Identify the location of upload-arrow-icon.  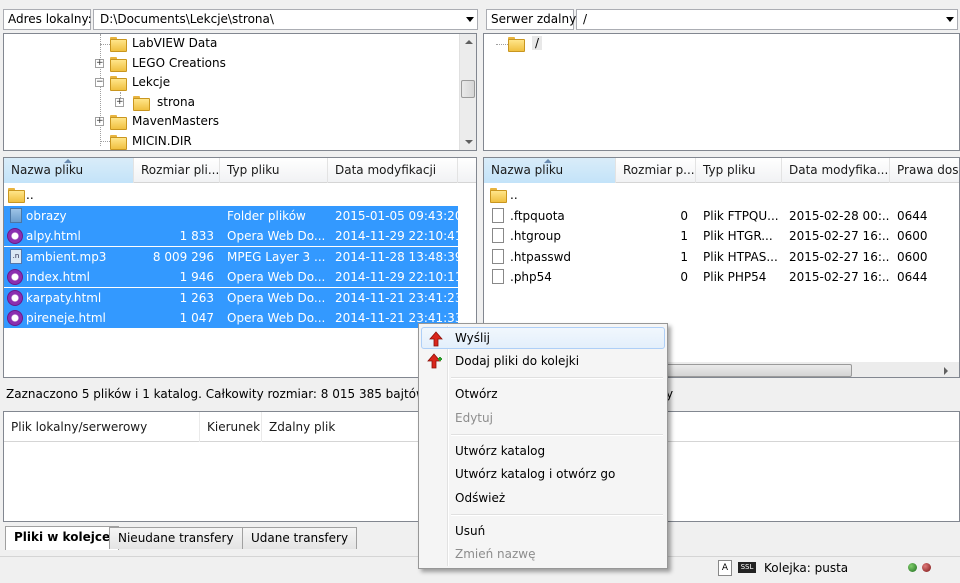
(436, 339).